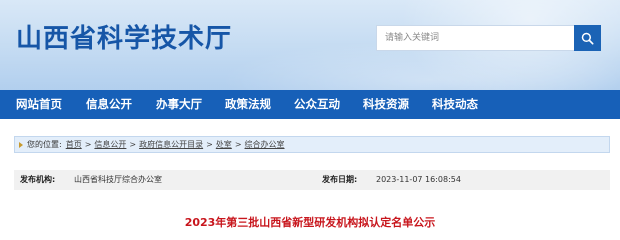 Image resolution: width=620 pixels, height=240 pixels. I want to click on search-button, so click(587, 38).